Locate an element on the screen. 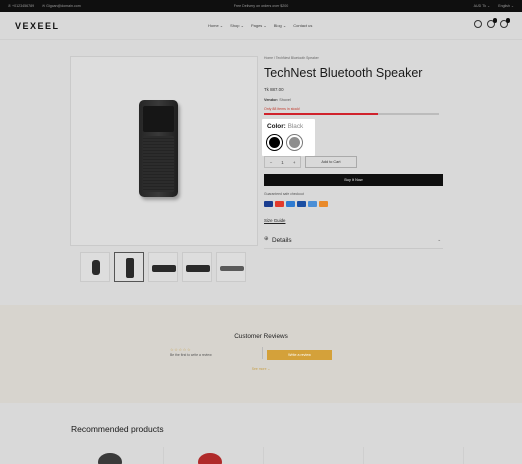  vendor-label: Vendor: is located at coordinates (271, 100).